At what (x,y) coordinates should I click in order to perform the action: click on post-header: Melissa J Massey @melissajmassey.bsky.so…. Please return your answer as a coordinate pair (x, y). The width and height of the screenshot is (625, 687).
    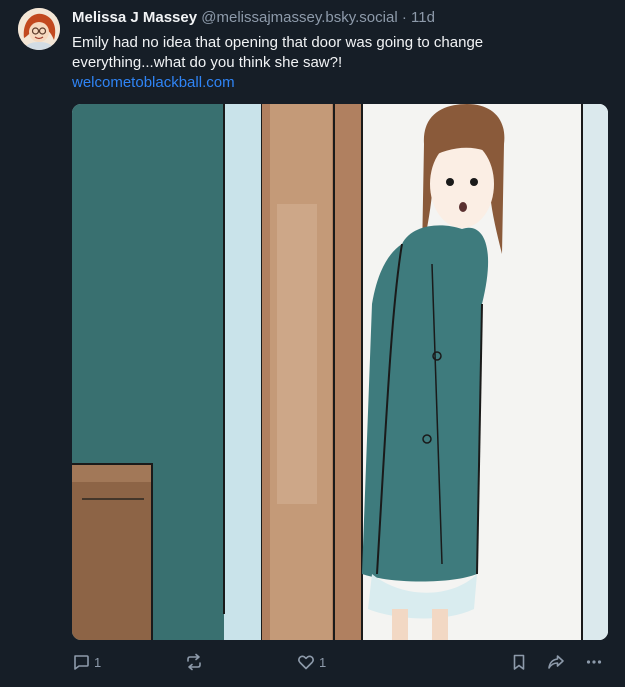
    Looking at the image, I should click on (253, 18).